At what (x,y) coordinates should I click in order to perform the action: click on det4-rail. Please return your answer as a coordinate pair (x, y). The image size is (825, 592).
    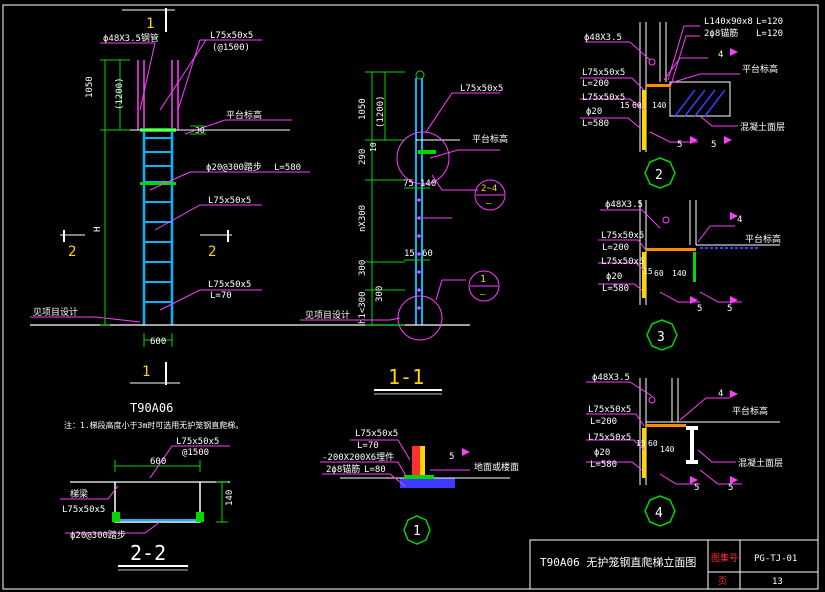
    Looking at the image, I should click on (644, 453).